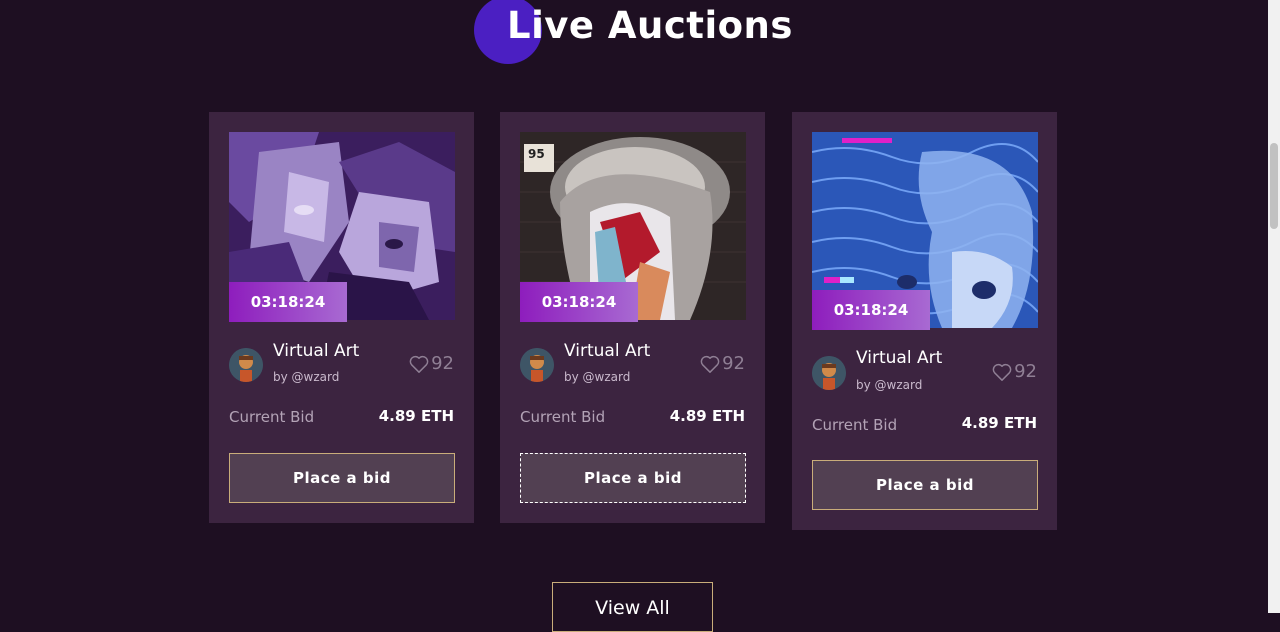 The height and width of the screenshot is (632, 1280). Describe the element at coordinates (536, 154) in the screenshot. I see `artwork-sign-label: 95` at that location.